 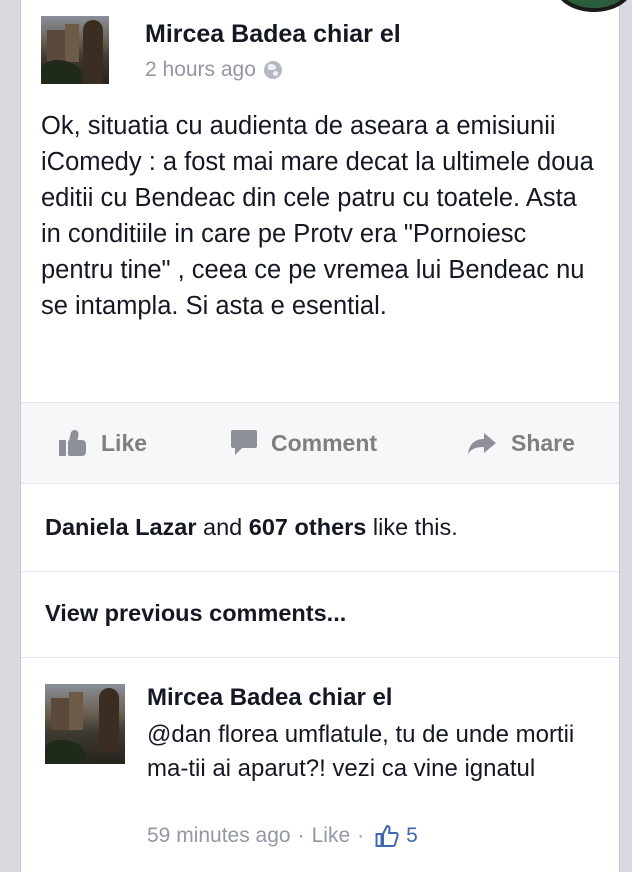 I want to click on like-button-label: Like, so click(x=124, y=442).